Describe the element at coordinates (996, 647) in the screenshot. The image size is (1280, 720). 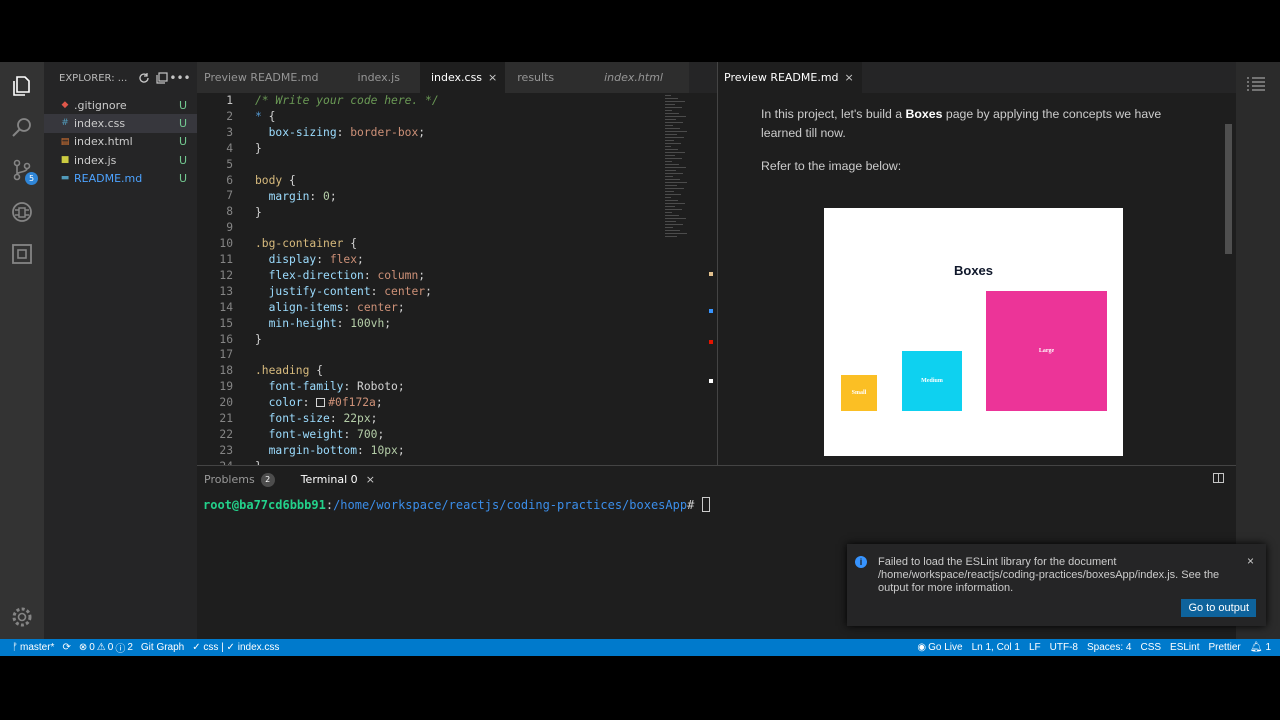
I see `cursor-position: Ln 1, Col 1` at that location.